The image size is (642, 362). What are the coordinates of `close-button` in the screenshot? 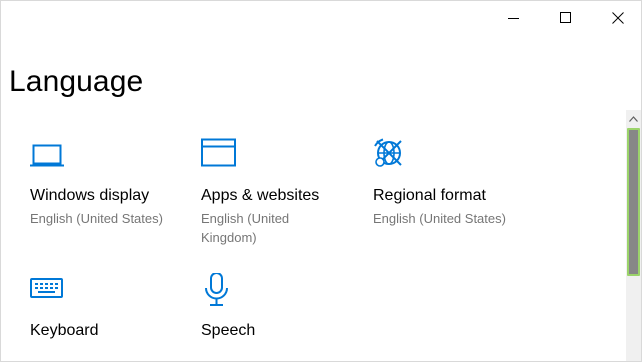 It's located at (618, 18).